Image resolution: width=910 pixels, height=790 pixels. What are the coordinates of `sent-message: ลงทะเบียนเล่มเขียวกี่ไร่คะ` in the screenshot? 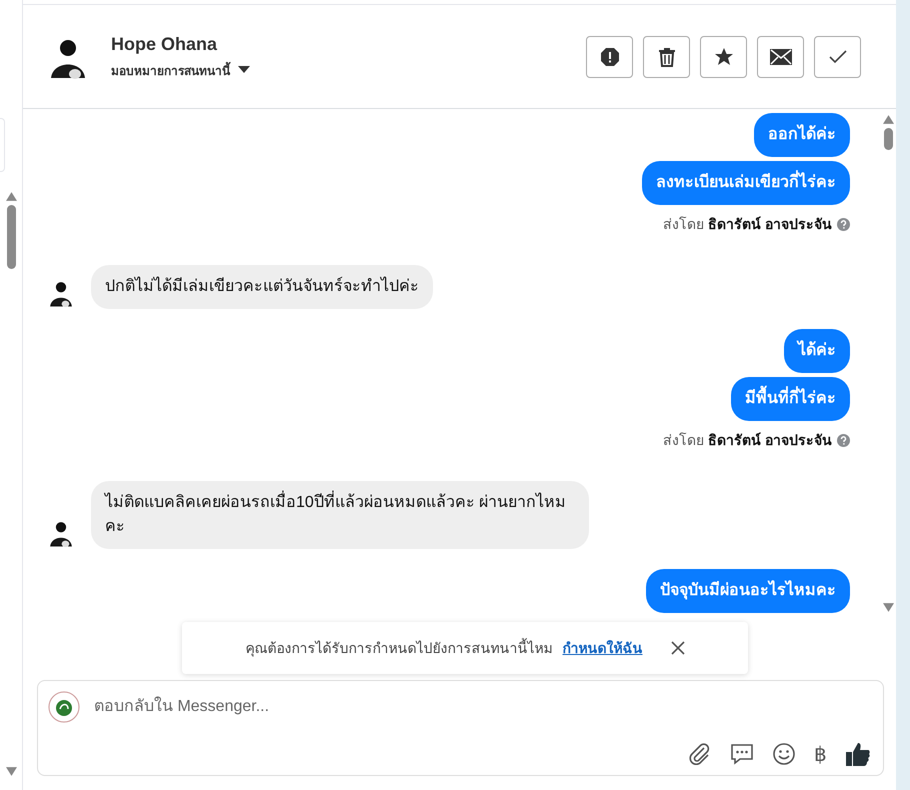 It's located at (746, 183).